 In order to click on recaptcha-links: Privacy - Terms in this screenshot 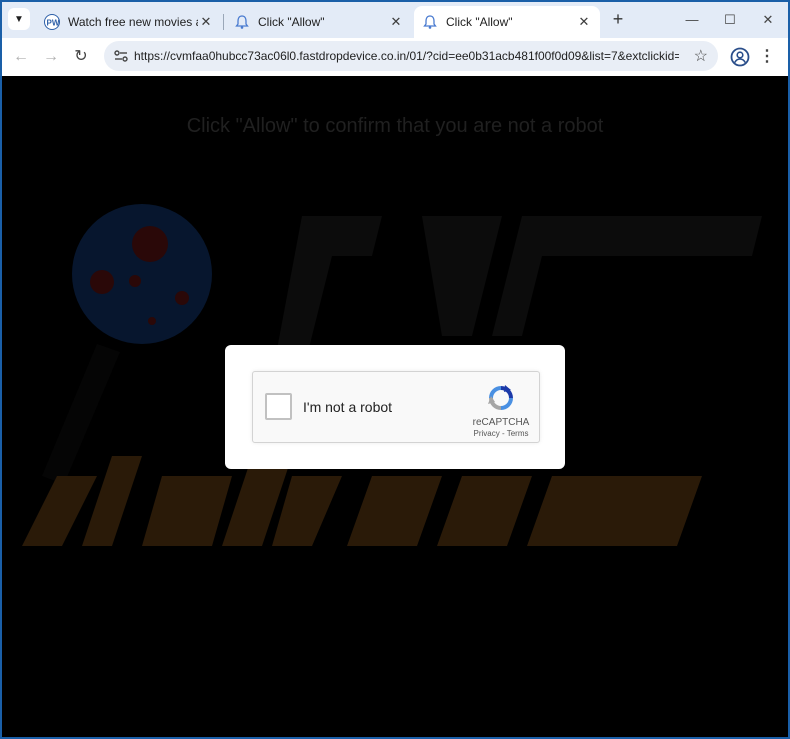, I will do `click(501, 433)`.